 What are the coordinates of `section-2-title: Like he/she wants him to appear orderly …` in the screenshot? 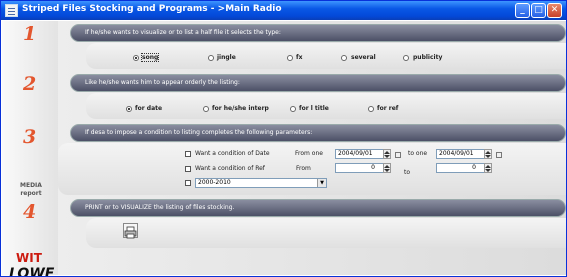 It's located at (162, 82).